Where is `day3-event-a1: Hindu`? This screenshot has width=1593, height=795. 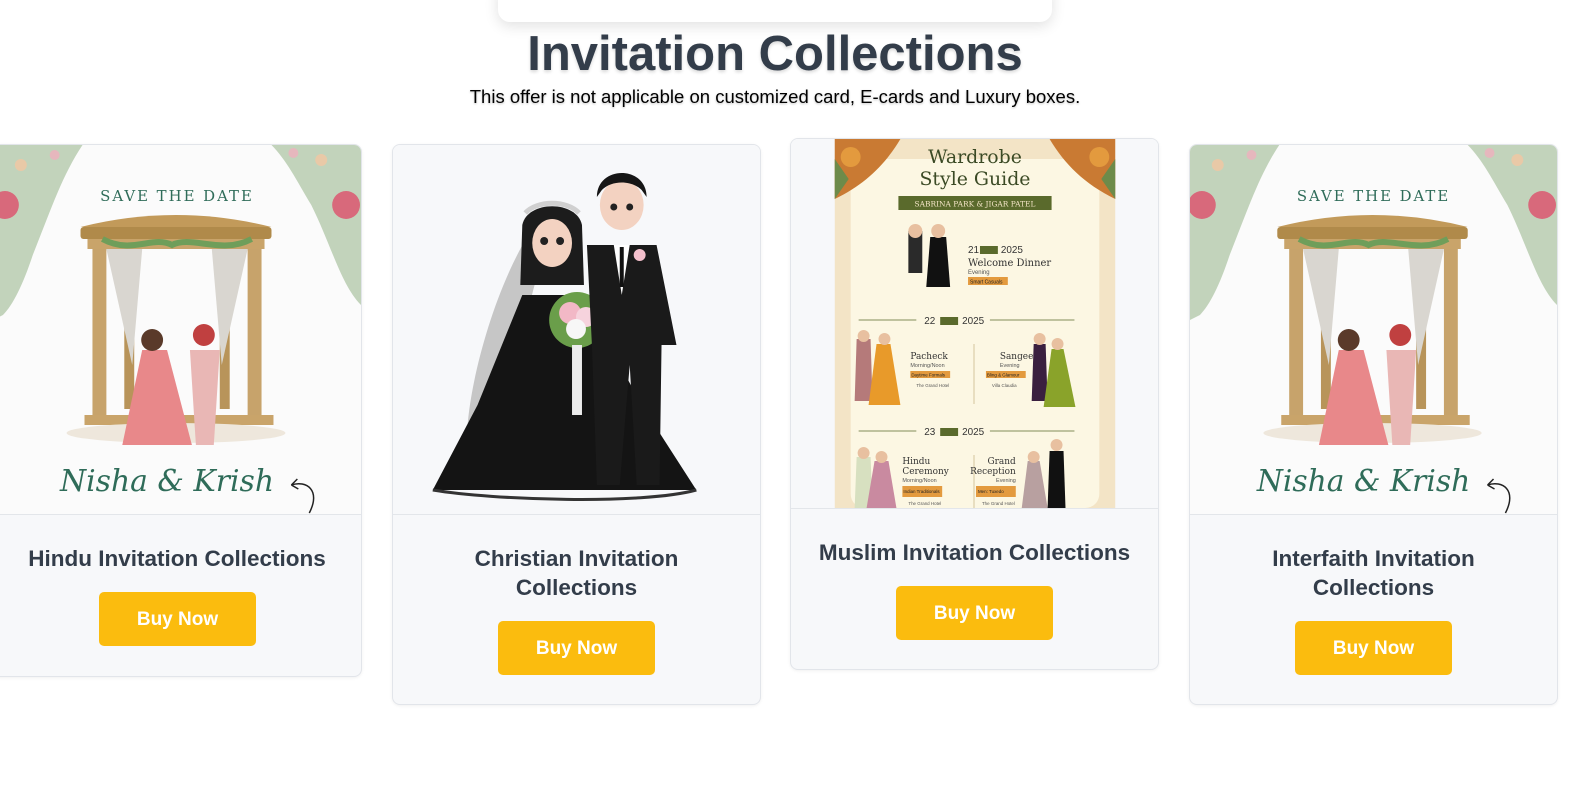 day3-event-a1: Hindu is located at coordinates (916, 462).